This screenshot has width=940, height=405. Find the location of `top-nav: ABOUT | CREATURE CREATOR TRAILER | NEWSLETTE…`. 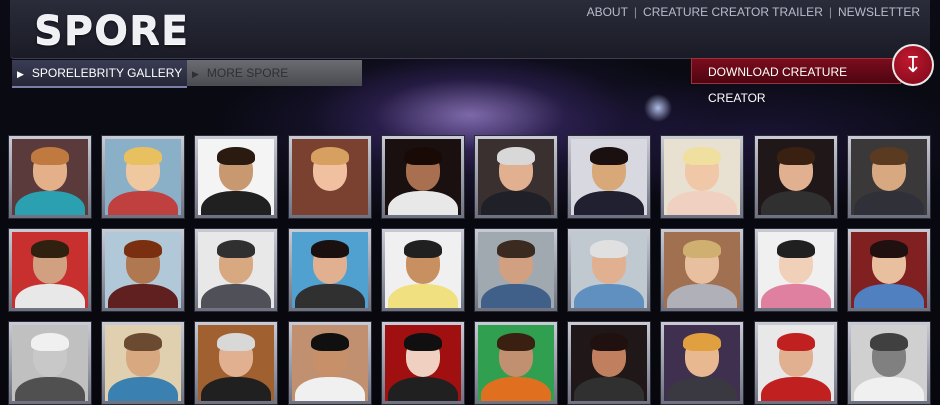

top-nav: ABOUT | CREATURE CREATOR TRAILER | NEWSLETTE… is located at coordinates (753, 12).